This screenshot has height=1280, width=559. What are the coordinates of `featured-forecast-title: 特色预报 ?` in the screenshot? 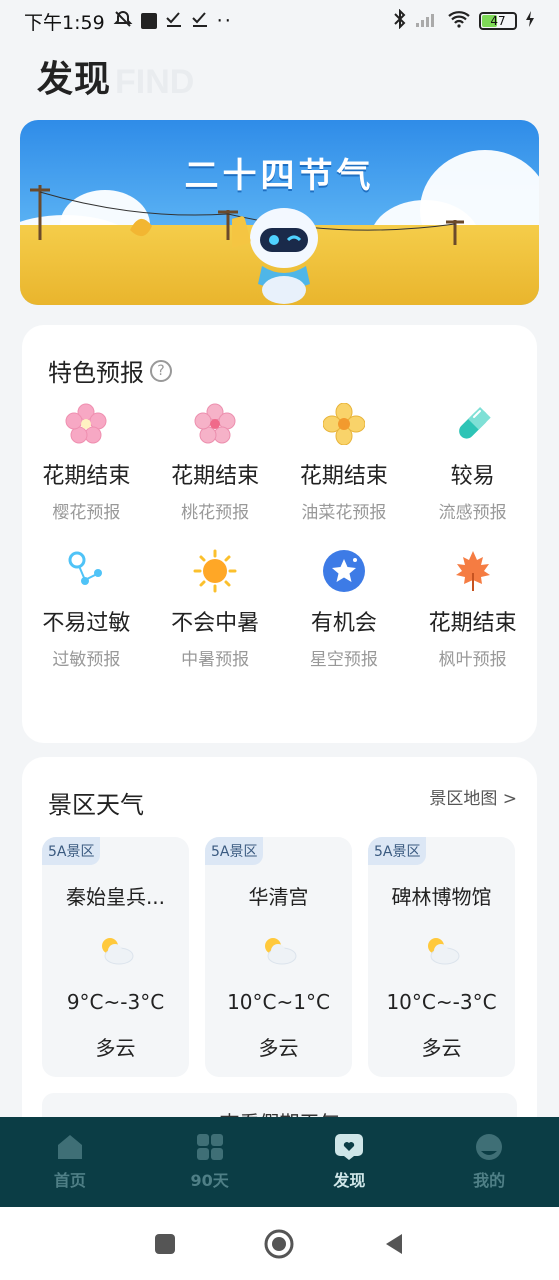 It's located at (110, 370).